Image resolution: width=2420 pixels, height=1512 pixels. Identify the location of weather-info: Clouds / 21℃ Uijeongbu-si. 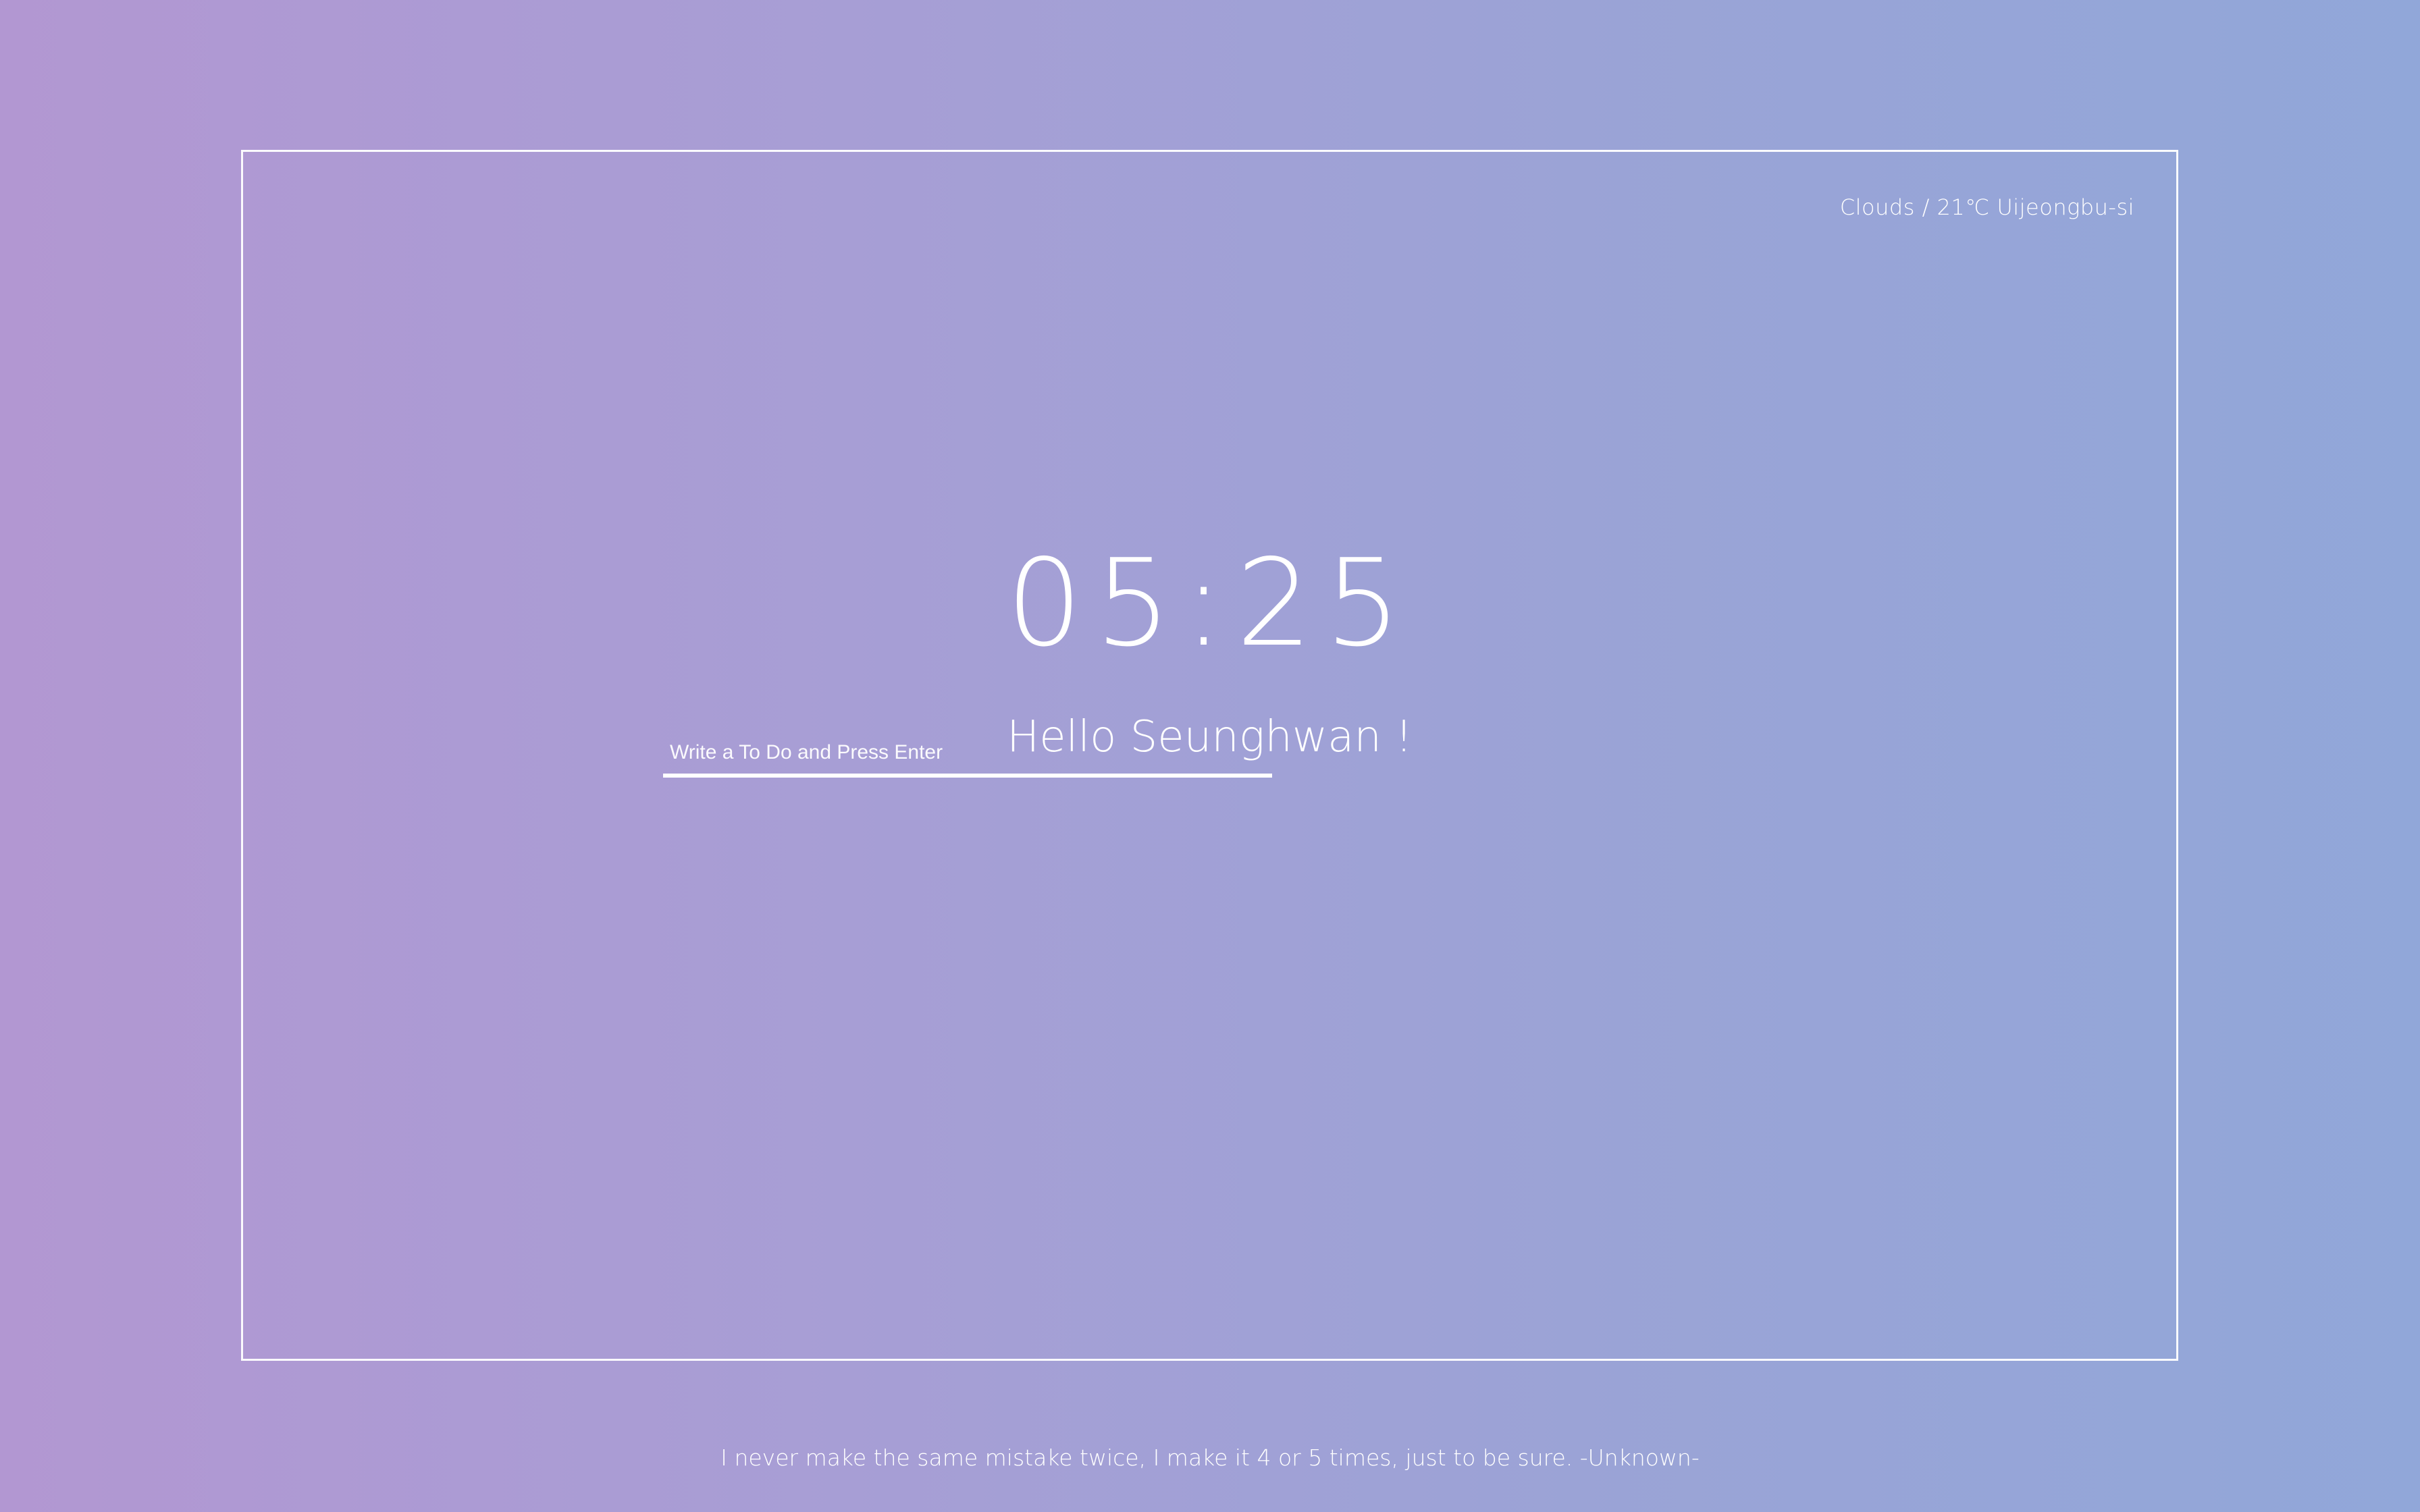
(1986, 207).